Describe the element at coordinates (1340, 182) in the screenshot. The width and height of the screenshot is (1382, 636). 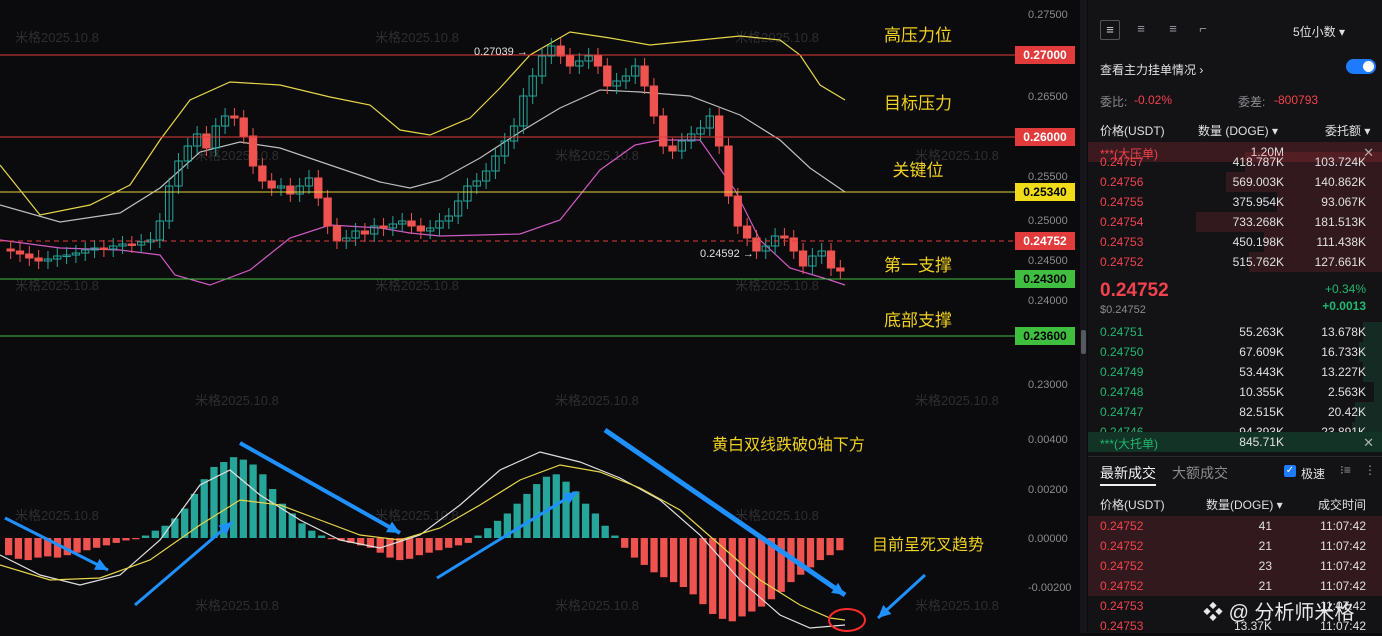
I see `ask-total: 140.862K` at that location.